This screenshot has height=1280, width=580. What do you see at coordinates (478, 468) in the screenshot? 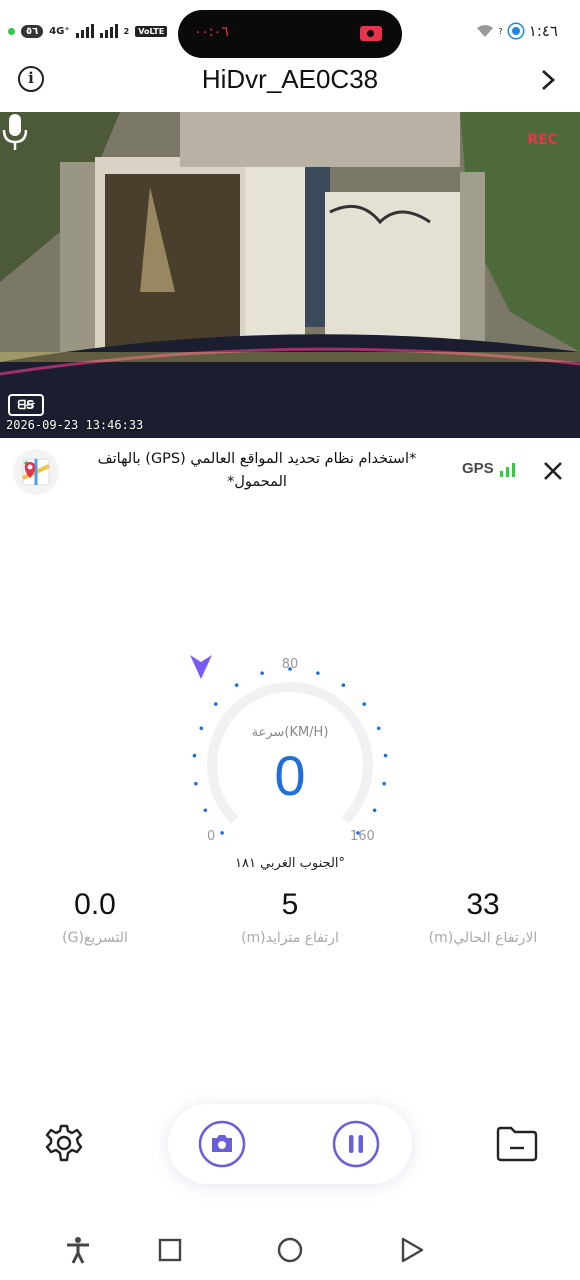
I see `gps-label: GPS` at bounding box center [478, 468].